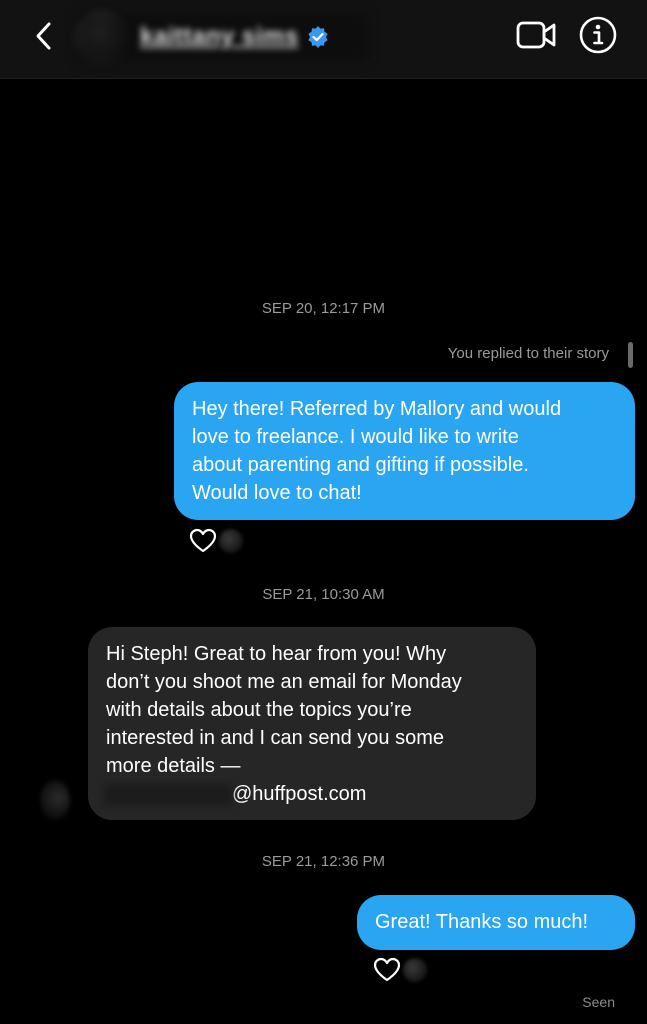 The image size is (647, 1024). What do you see at coordinates (173, 766) in the screenshot?
I see `message-line: more details —` at bounding box center [173, 766].